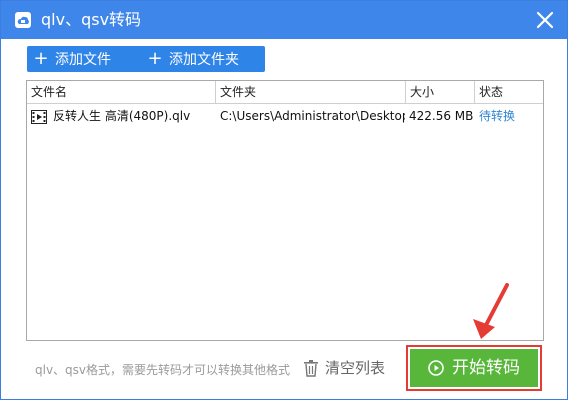  Describe the element at coordinates (83, 60) in the screenshot. I see `add-file-label: 添加文件` at that location.